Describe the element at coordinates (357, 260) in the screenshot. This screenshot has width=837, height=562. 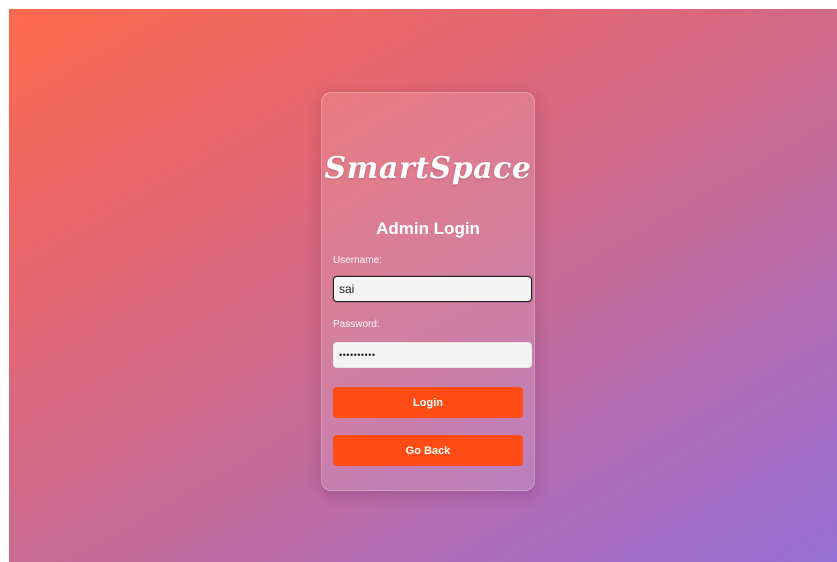
I see `username-label: Username:` at that location.